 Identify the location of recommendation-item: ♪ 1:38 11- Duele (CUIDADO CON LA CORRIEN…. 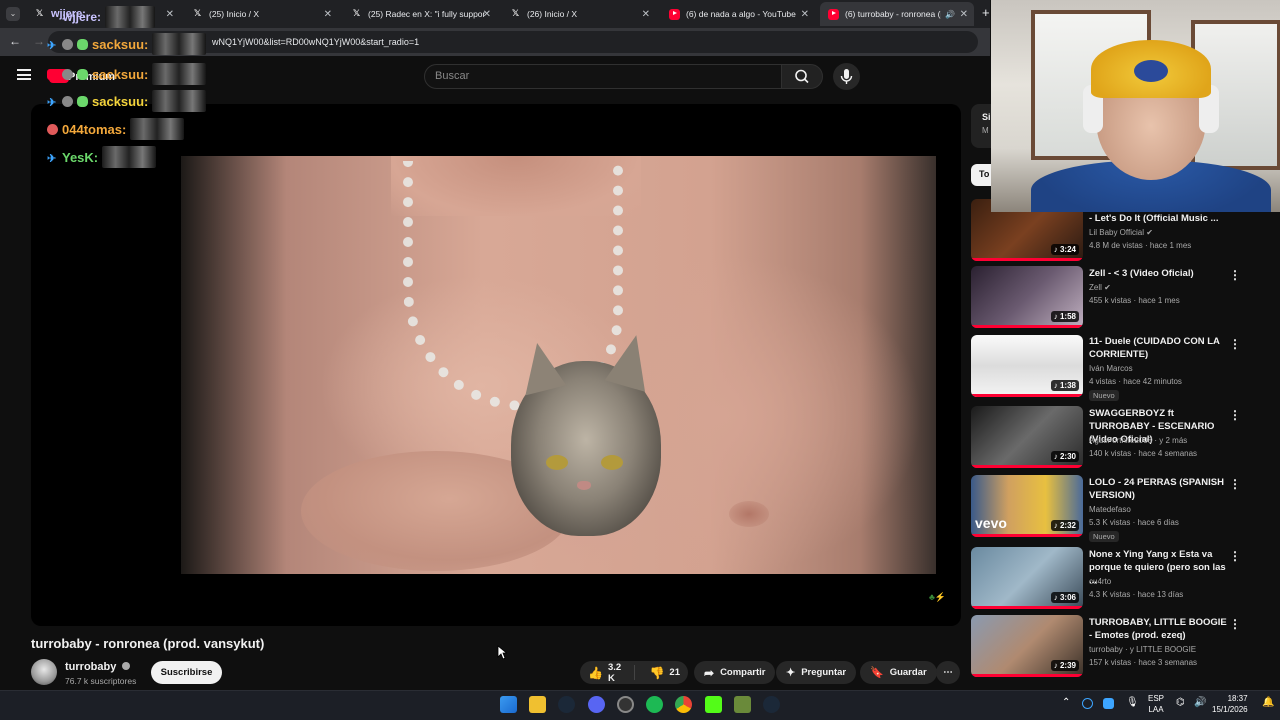
(1116, 368).